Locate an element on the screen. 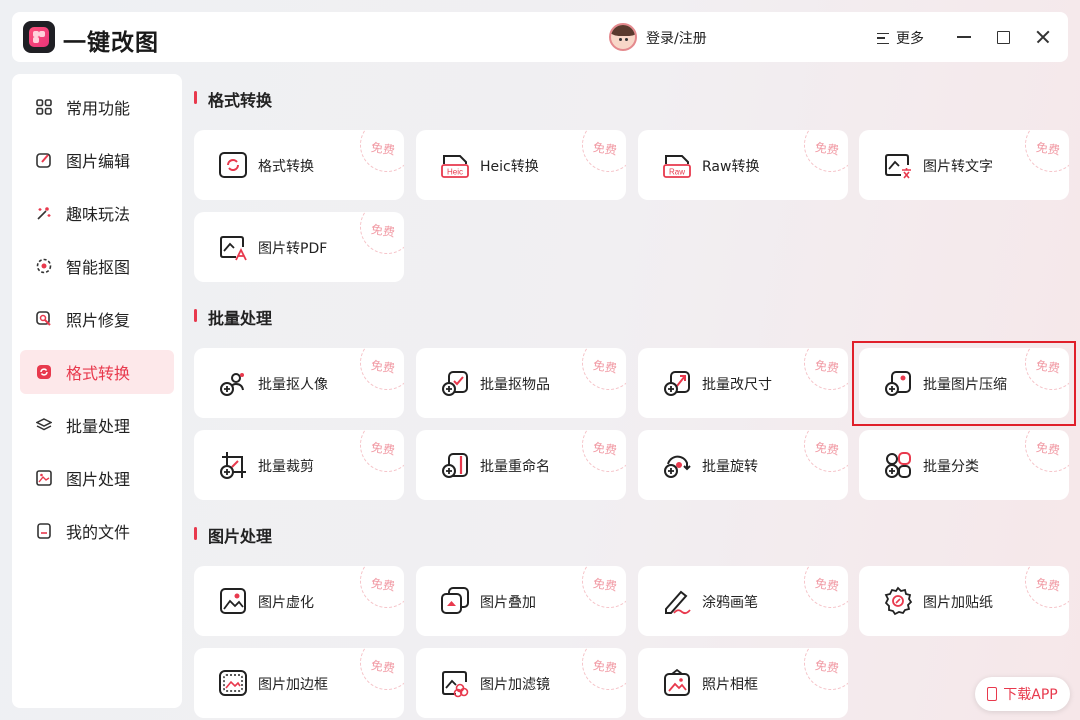 This screenshot has height=720, width=1080. card-label: 图片虚化 is located at coordinates (286, 603).